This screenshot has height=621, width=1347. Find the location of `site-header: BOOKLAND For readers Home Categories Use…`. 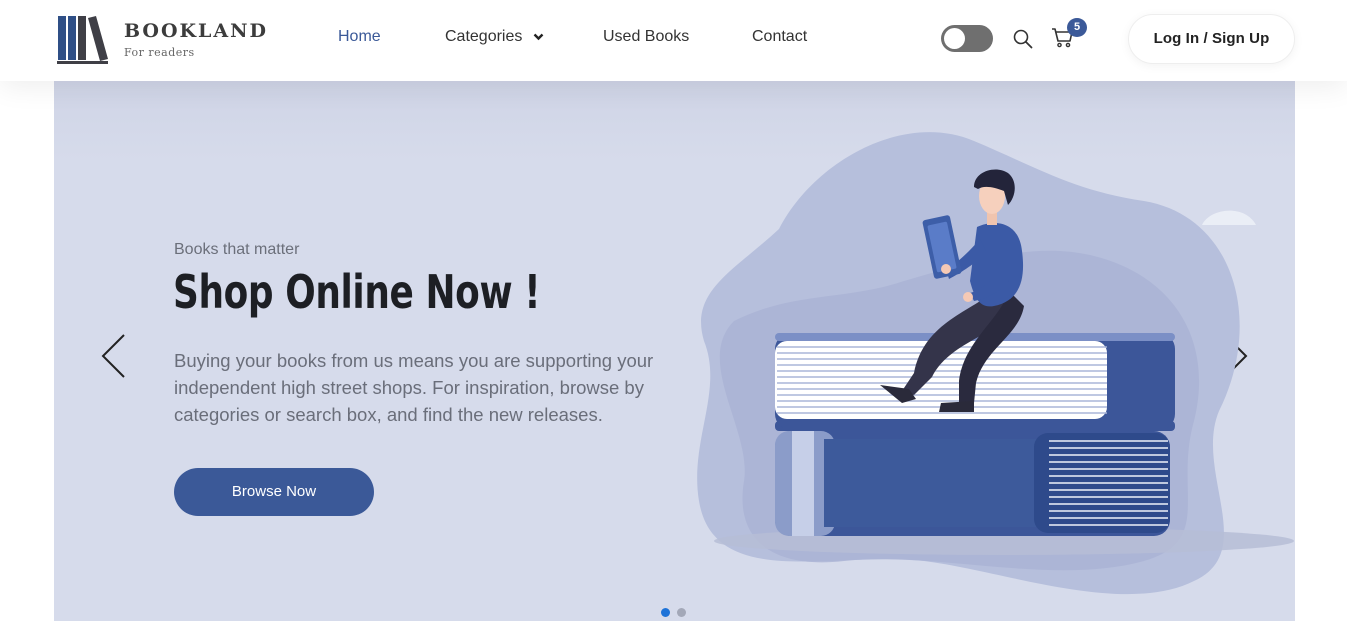

site-header: BOOKLAND For readers Home Categories Use… is located at coordinates (673, 40).